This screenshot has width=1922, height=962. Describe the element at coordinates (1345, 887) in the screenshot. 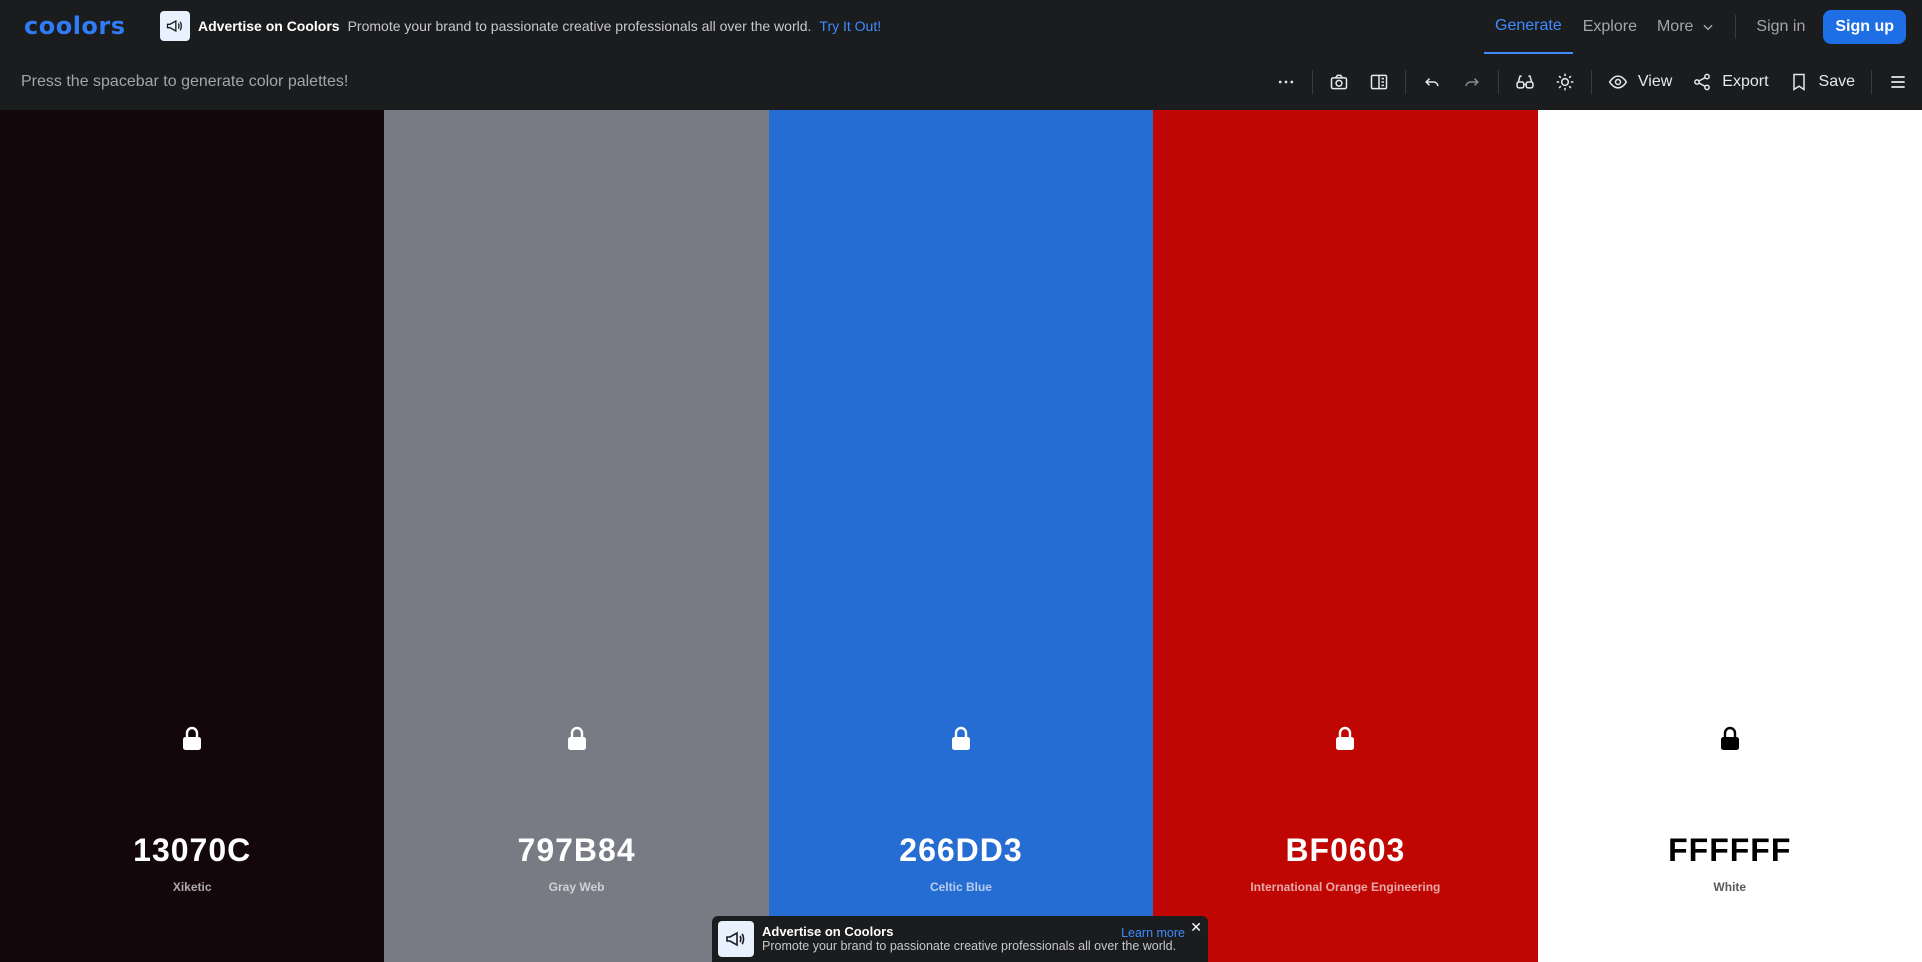

I see `color-name: International Orange Engineering` at that location.